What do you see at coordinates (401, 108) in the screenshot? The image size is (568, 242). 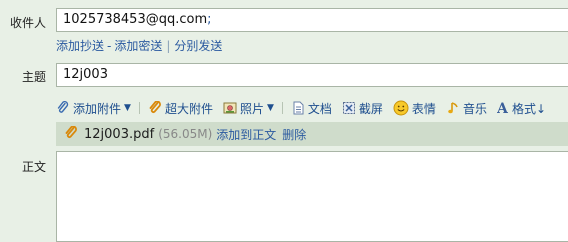 I see `smiley-icon` at bounding box center [401, 108].